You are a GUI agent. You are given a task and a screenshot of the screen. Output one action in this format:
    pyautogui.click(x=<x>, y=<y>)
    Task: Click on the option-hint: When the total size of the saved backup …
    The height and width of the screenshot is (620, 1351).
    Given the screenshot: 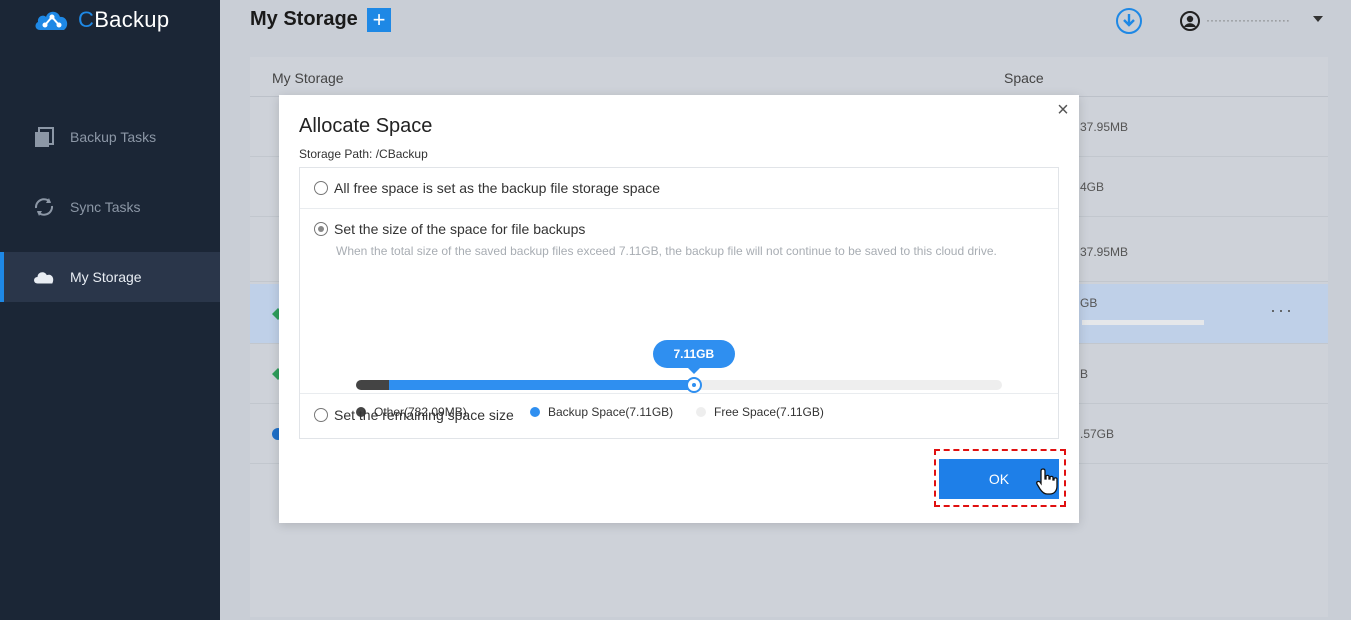 What is the action you would take?
    pyautogui.click(x=666, y=251)
    